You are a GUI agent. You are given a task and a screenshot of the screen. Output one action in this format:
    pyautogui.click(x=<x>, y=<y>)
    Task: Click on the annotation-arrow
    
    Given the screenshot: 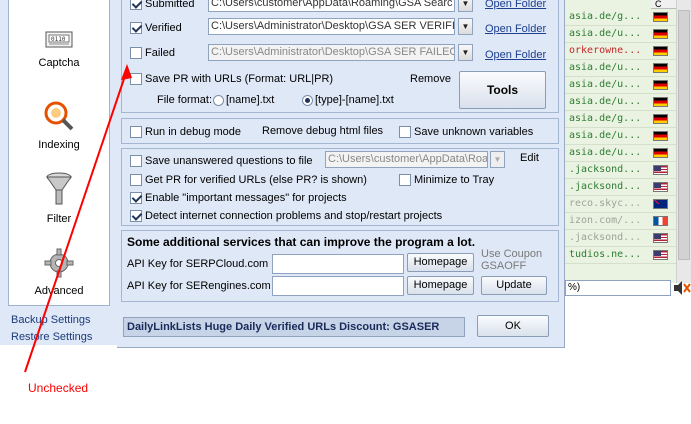 What is the action you would take?
    pyautogui.click(x=78, y=218)
    